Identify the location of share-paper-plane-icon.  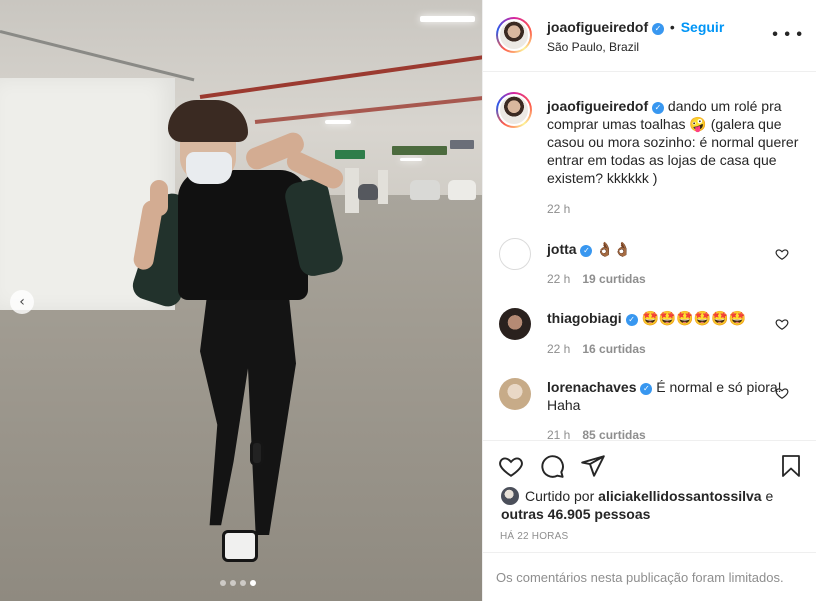
(593, 466).